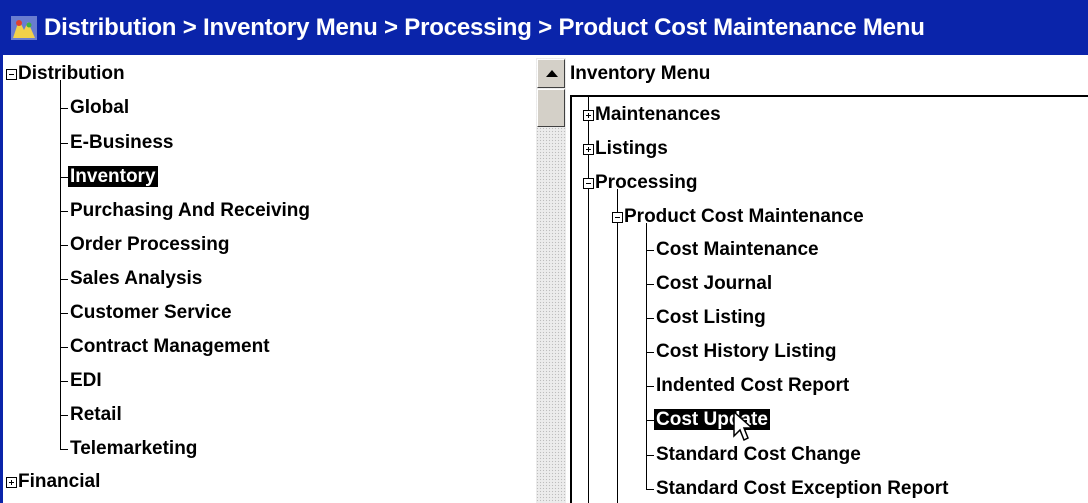 Image resolution: width=1088 pixels, height=503 pixels. I want to click on tree-item-standard-cost-change: Standard Cost Change, so click(758, 455).